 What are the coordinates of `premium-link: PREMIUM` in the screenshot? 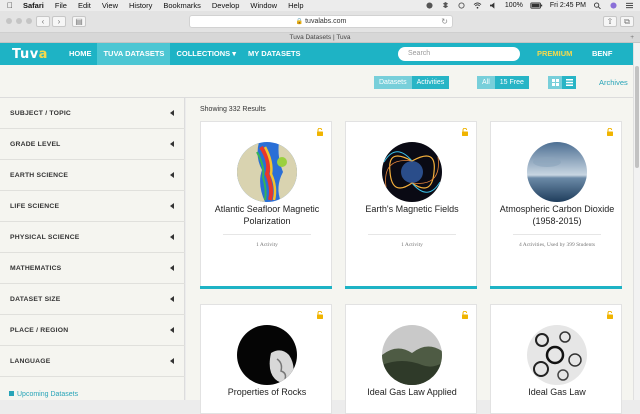 It's located at (554, 54).